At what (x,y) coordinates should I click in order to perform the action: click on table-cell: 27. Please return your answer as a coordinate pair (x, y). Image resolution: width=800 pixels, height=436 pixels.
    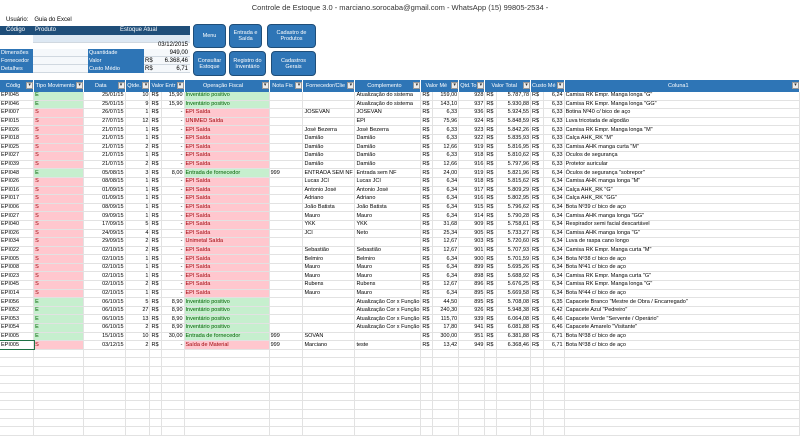
    Looking at the image, I should click on (138, 311).